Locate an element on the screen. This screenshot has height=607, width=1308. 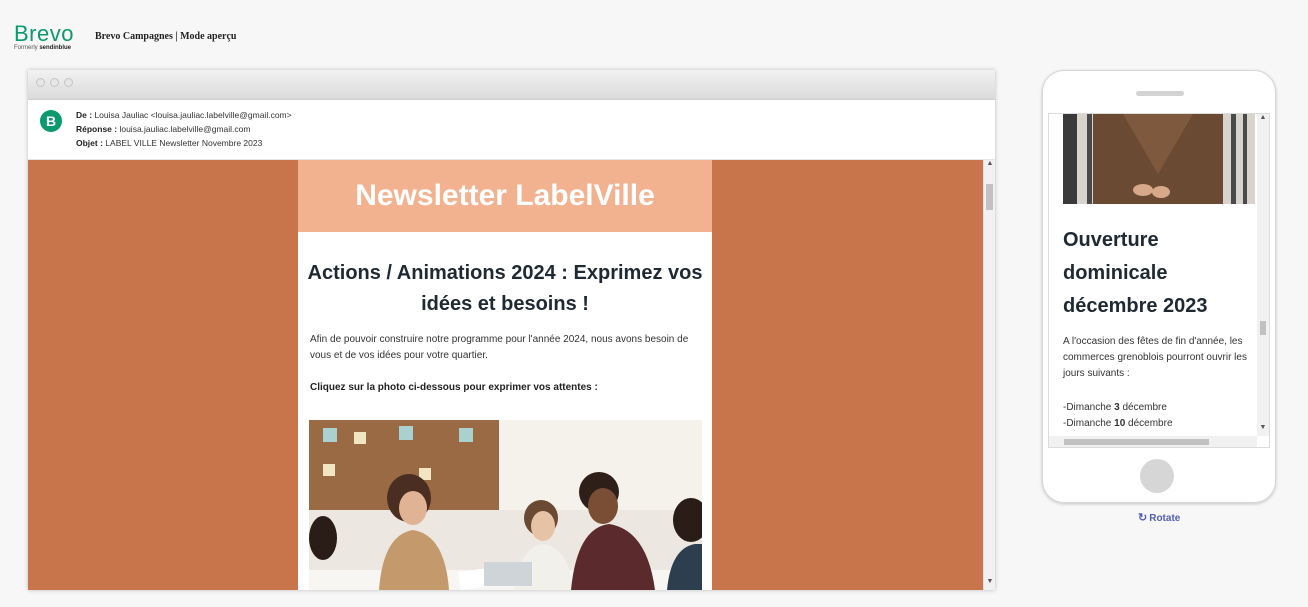
storefront-person-illustration is located at coordinates (1159, 159).